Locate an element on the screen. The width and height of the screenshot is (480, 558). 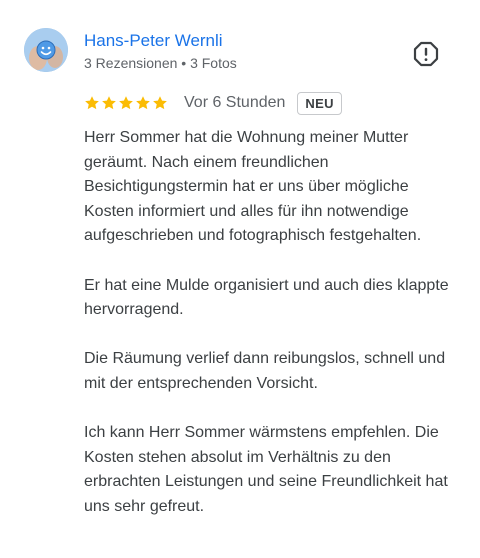
author-avatar is located at coordinates (46, 50).